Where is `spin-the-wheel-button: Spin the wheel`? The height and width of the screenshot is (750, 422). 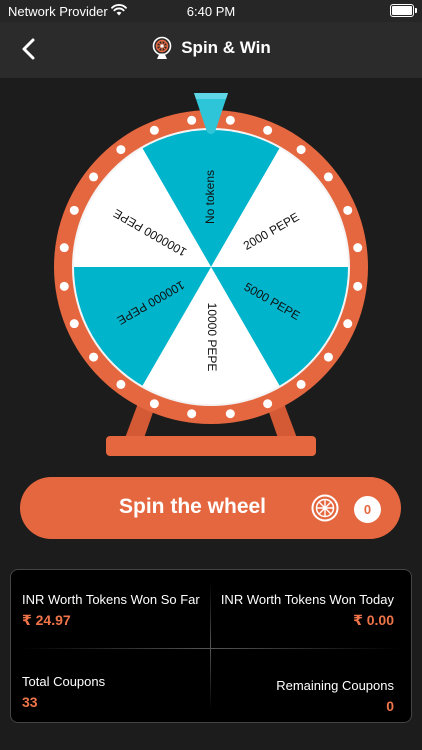
spin-the-wheel-button: Spin the wheel is located at coordinates (210, 508).